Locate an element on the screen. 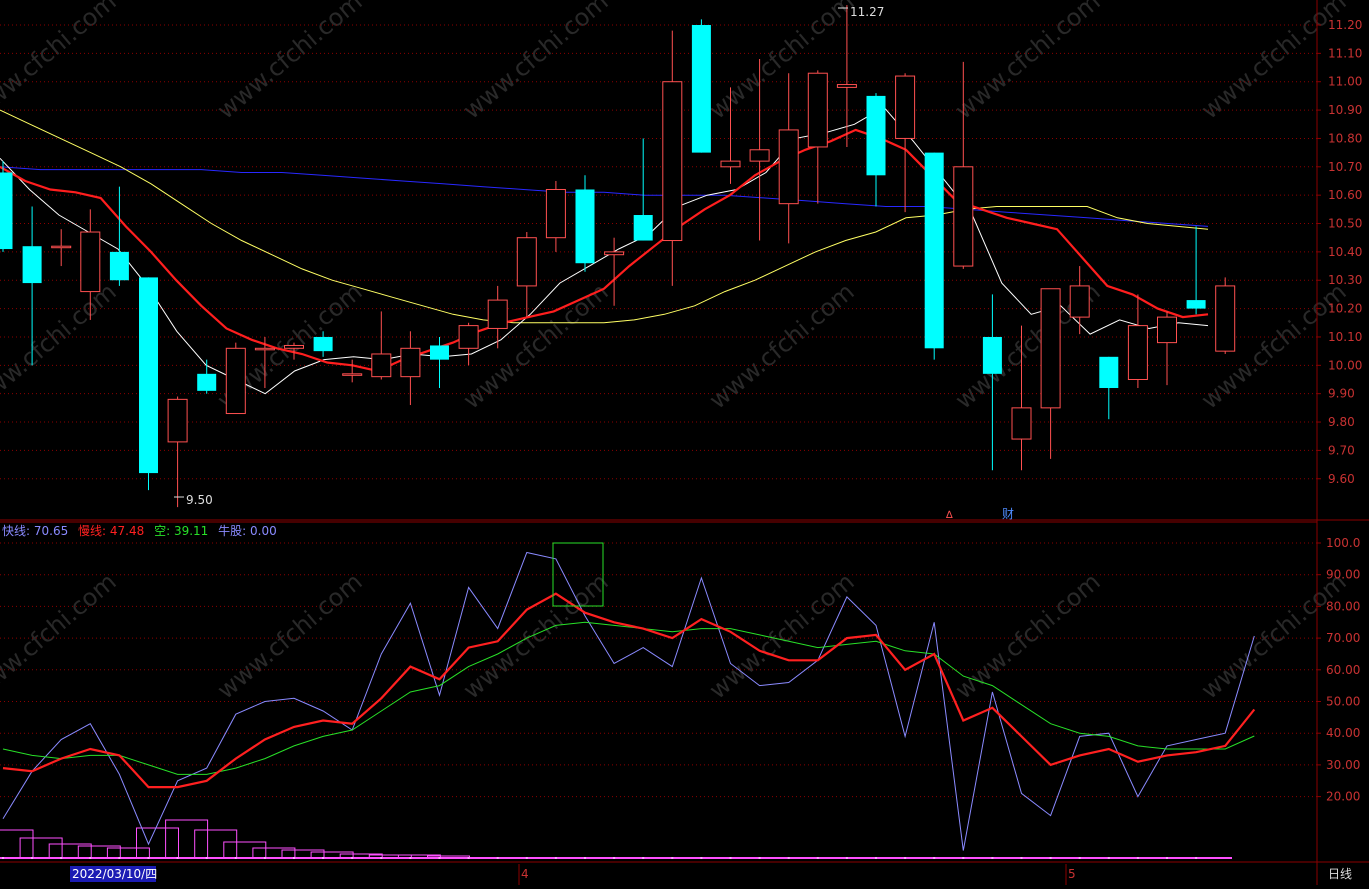 Image resolution: width=1369 pixels, height=889 pixels. x-axis: 2022/03/10/四 4 5 日线 is located at coordinates (711, 874).